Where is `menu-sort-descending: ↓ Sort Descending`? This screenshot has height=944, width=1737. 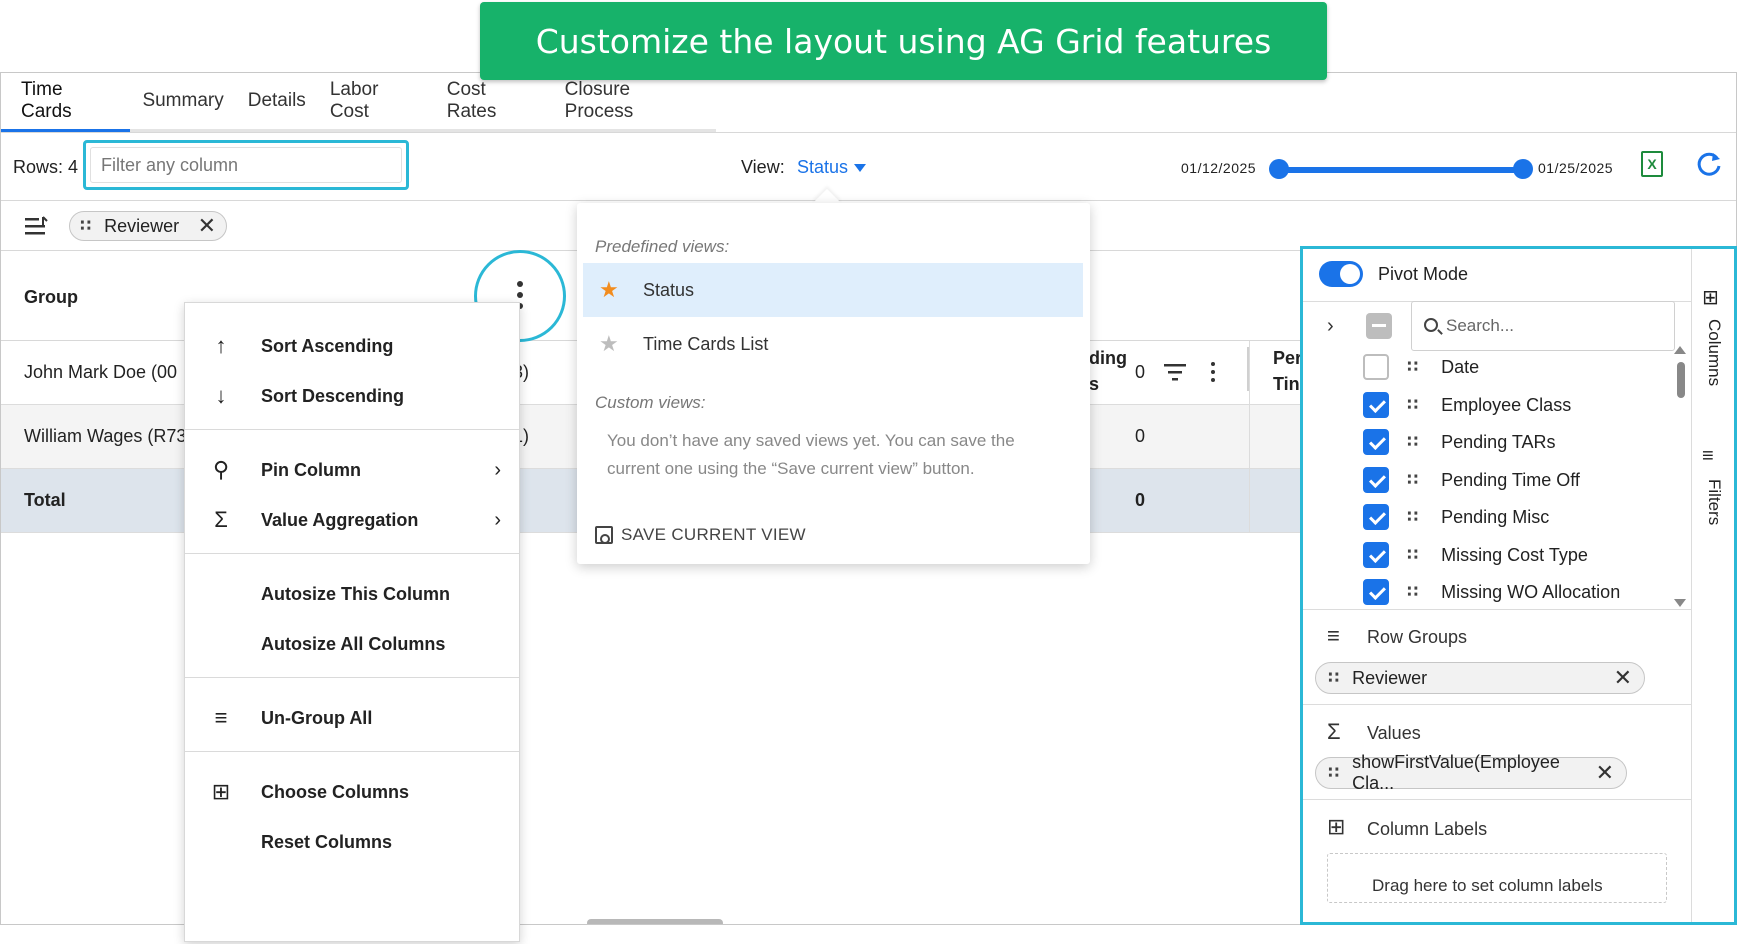 menu-sort-descending: ↓ Sort Descending is located at coordinates (352, 396).